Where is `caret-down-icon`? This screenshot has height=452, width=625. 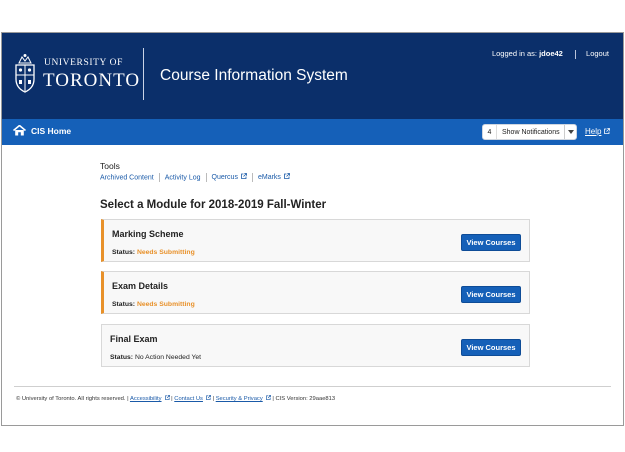 caret-down-icon is located at coordinates (570, 132).